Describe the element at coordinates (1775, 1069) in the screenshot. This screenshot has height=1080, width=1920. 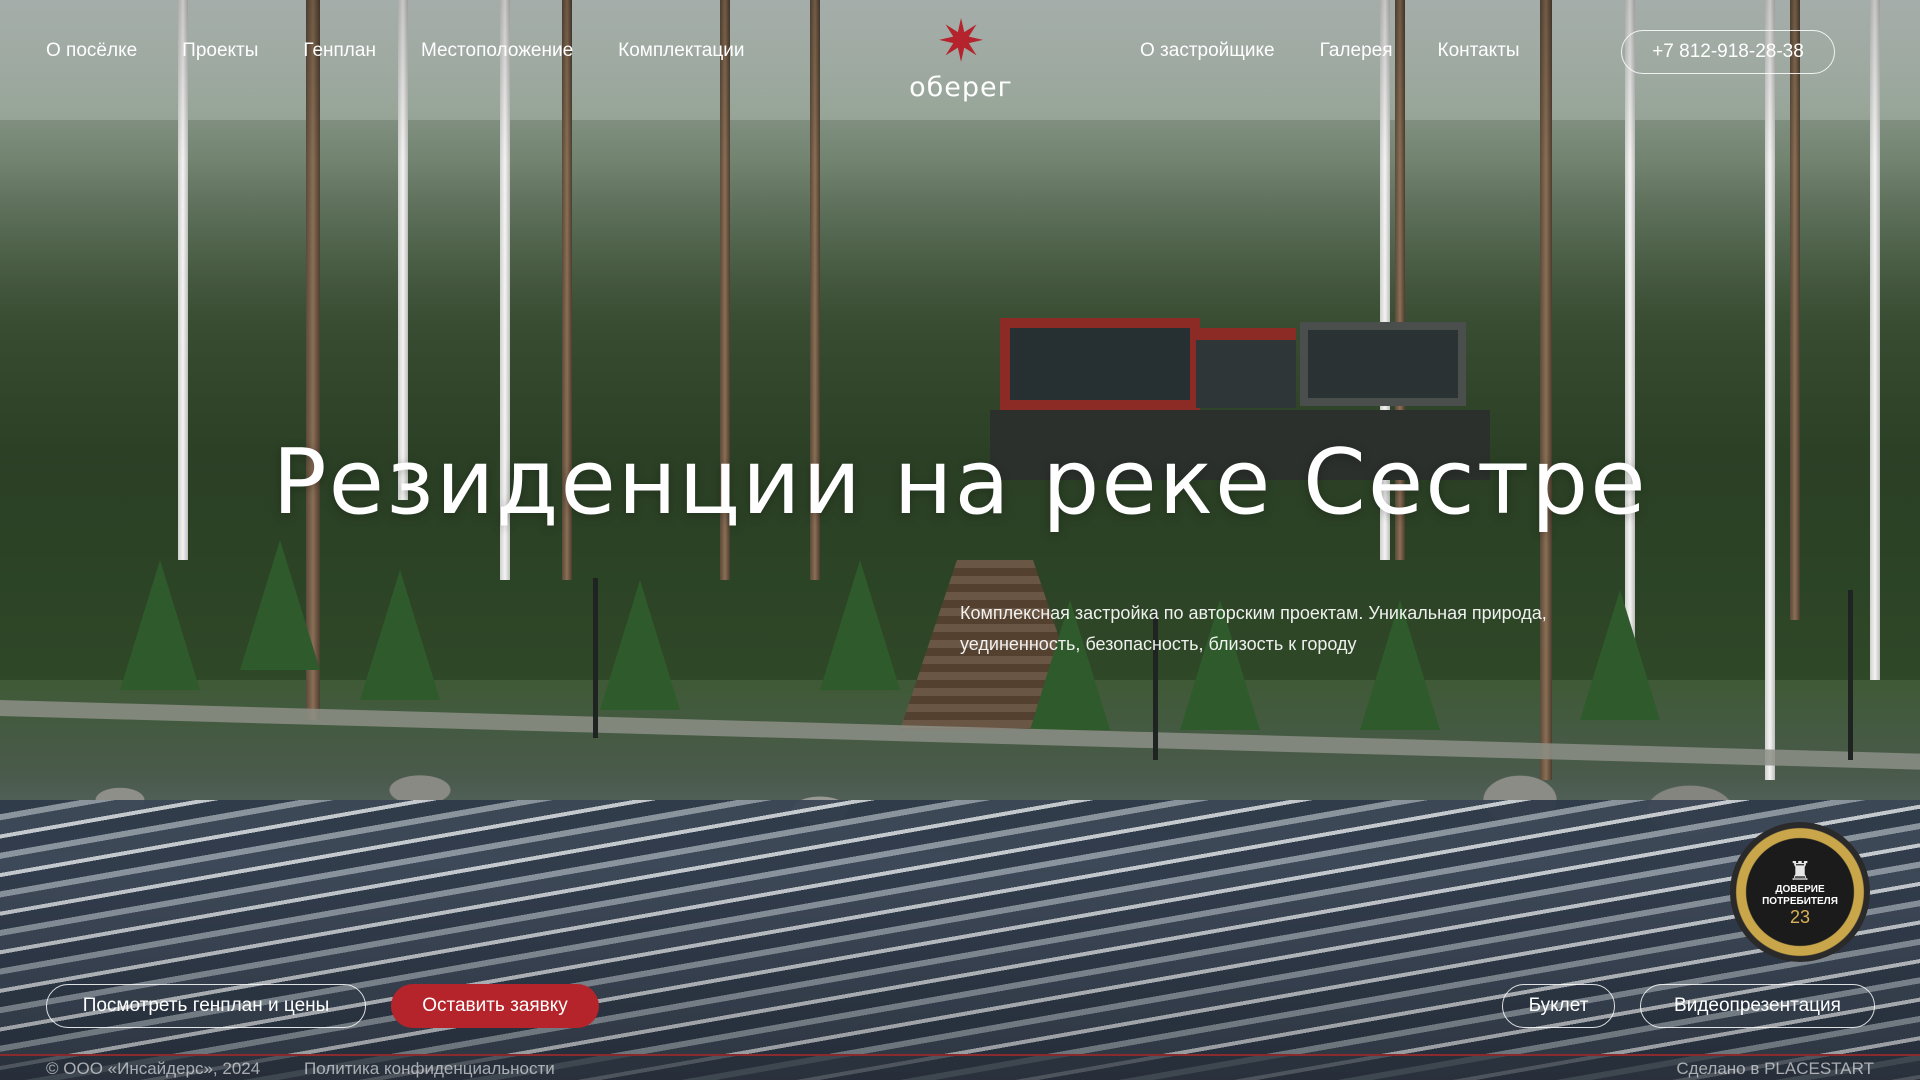
I see `footer-made-by-link: Сделано в PLACESTART` at that location.